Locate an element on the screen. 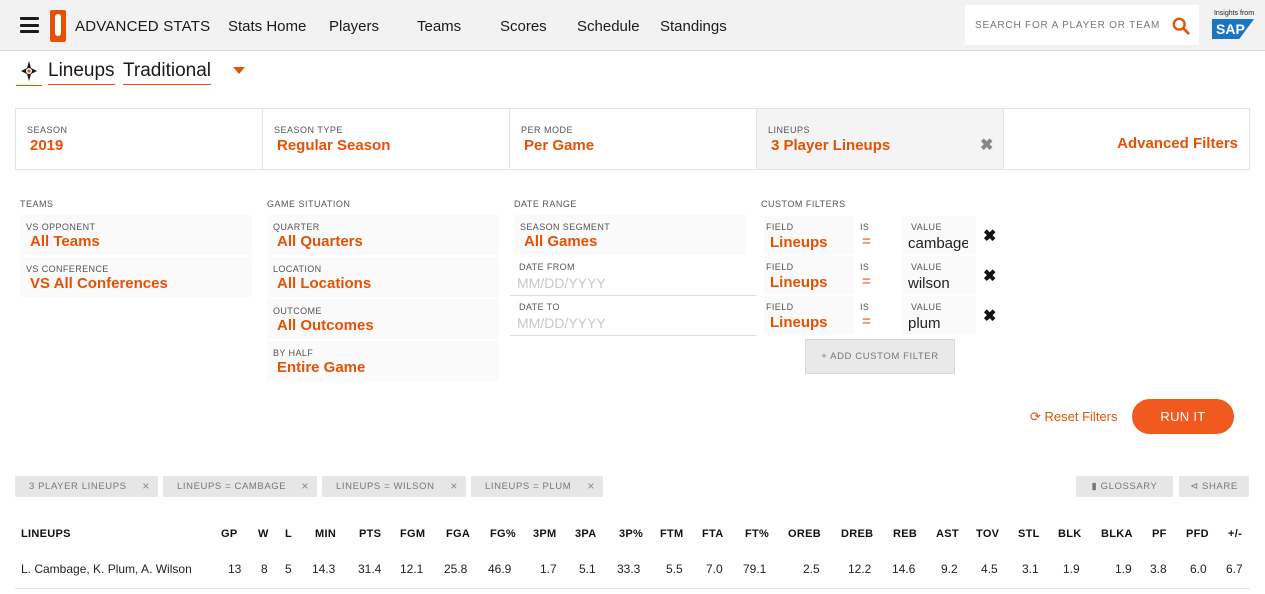 This screenshot has height=594, width=1265. nav-link-teams: Teams is located at coordinates (439, 26).